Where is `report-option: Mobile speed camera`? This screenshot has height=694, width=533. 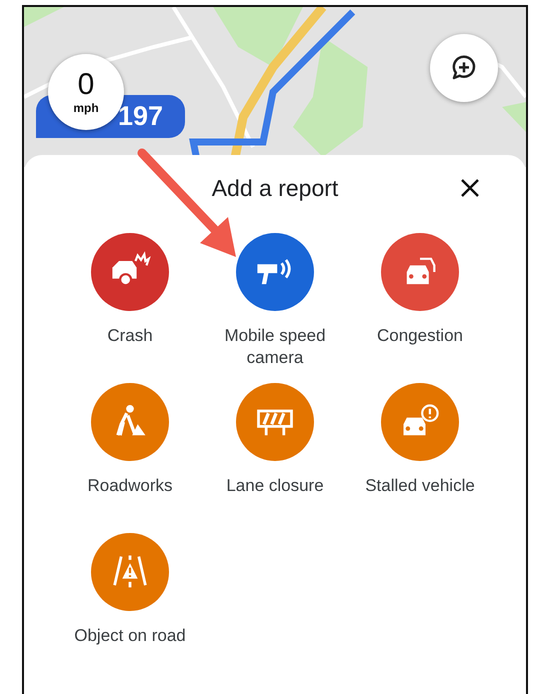 report-option: Mobile speed camera is located at coordinates (275, 301).